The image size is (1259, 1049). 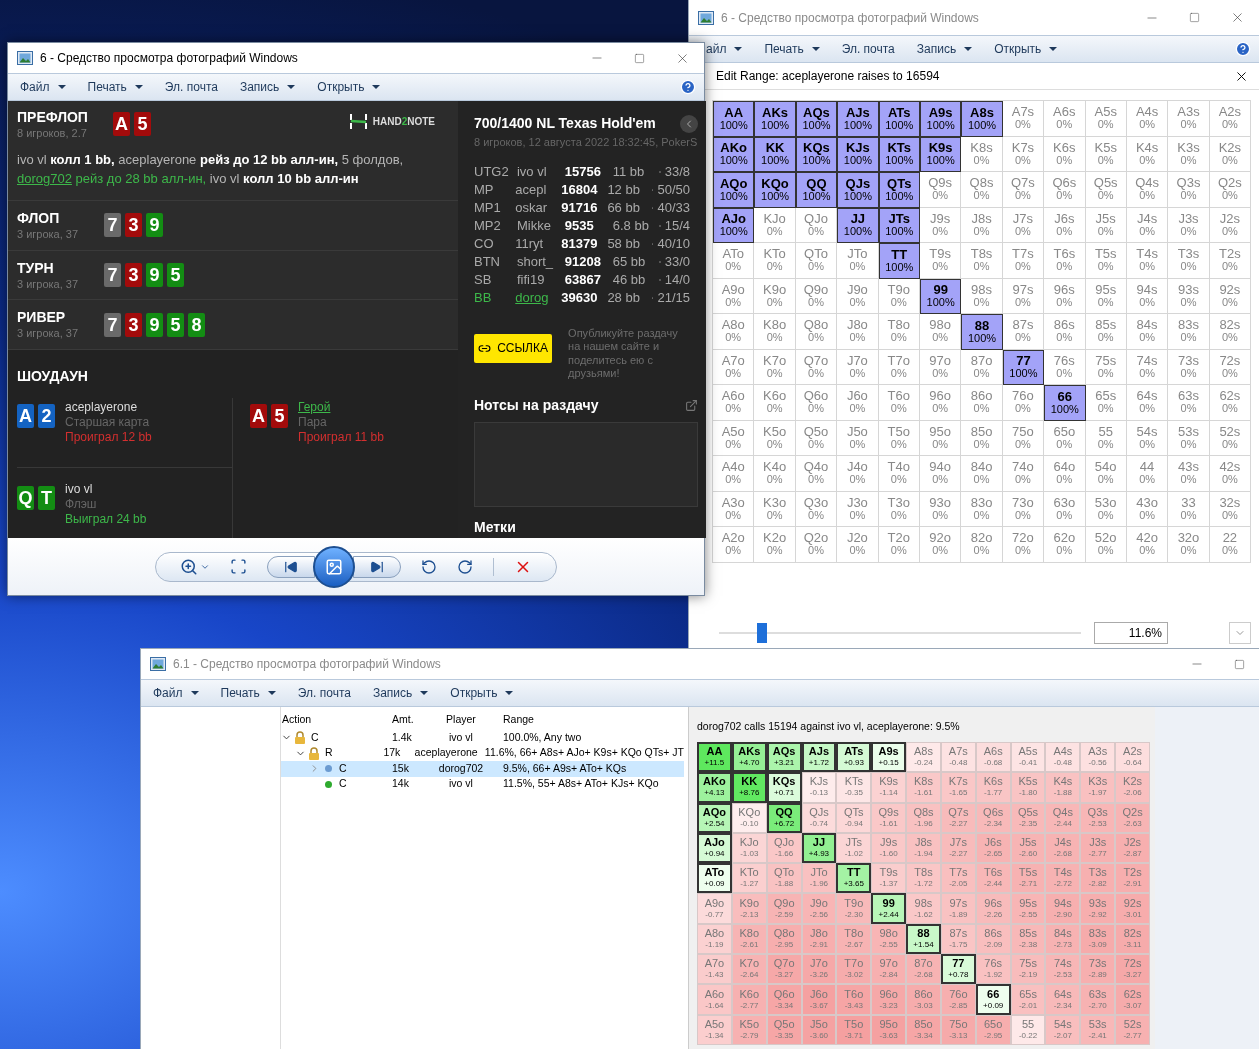 I want to click on range-cell: T7o 0%, so click(x=899, y=367).